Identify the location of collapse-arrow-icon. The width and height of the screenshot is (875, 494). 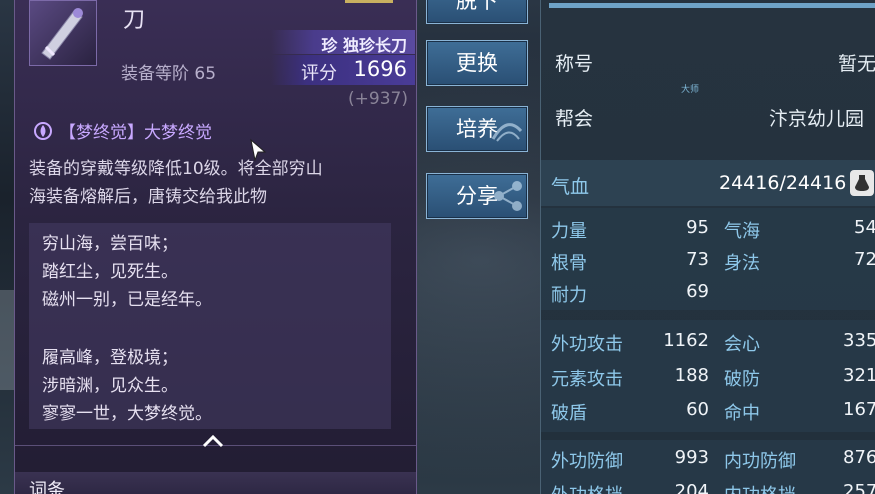
(213, 441).